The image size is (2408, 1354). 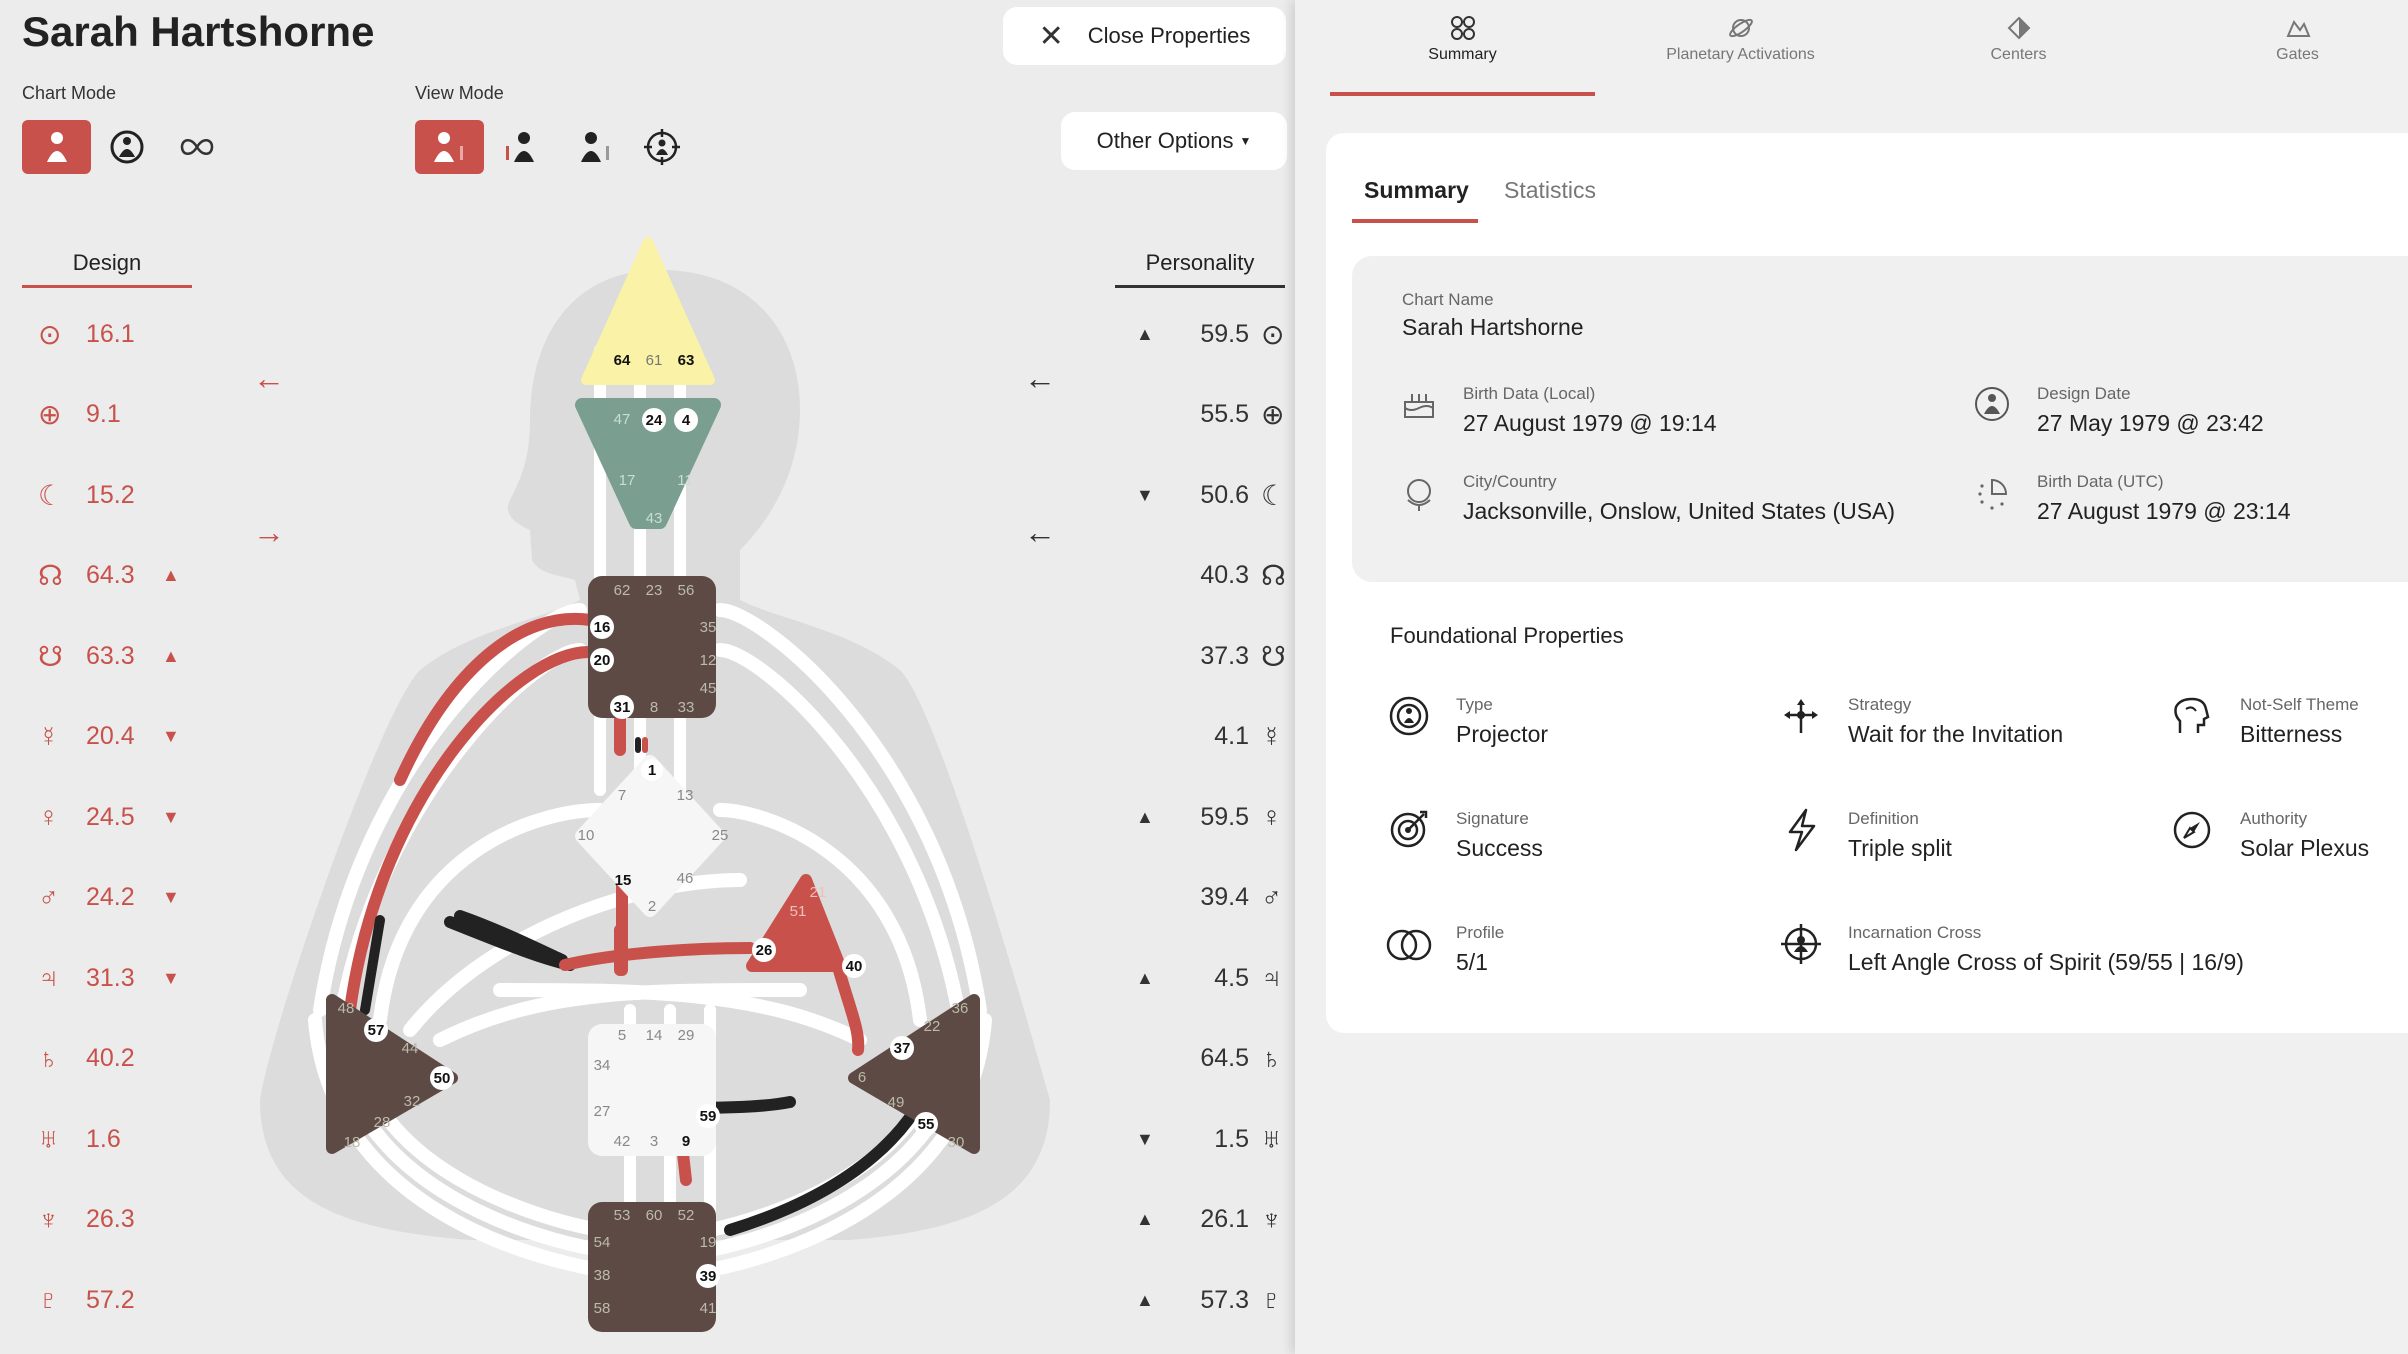 What do you see at coordinates (2286, 48) in the screenshot?
I see `tab-gates: Gates` at bounding box center [2286, 48].